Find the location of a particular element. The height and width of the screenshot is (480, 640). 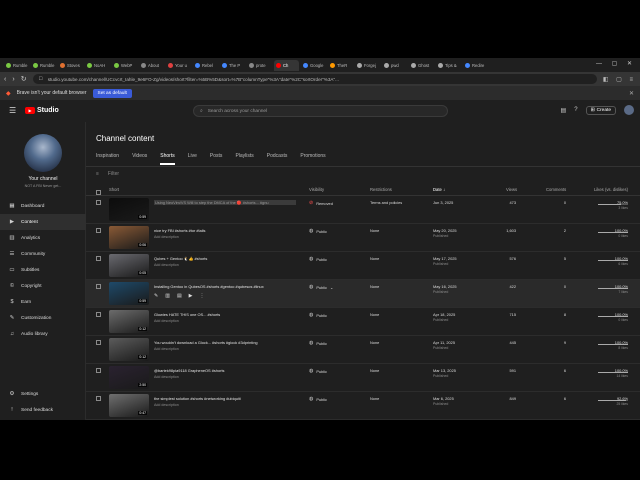

browser-tab: Redire is located at coordinates (475, 65).